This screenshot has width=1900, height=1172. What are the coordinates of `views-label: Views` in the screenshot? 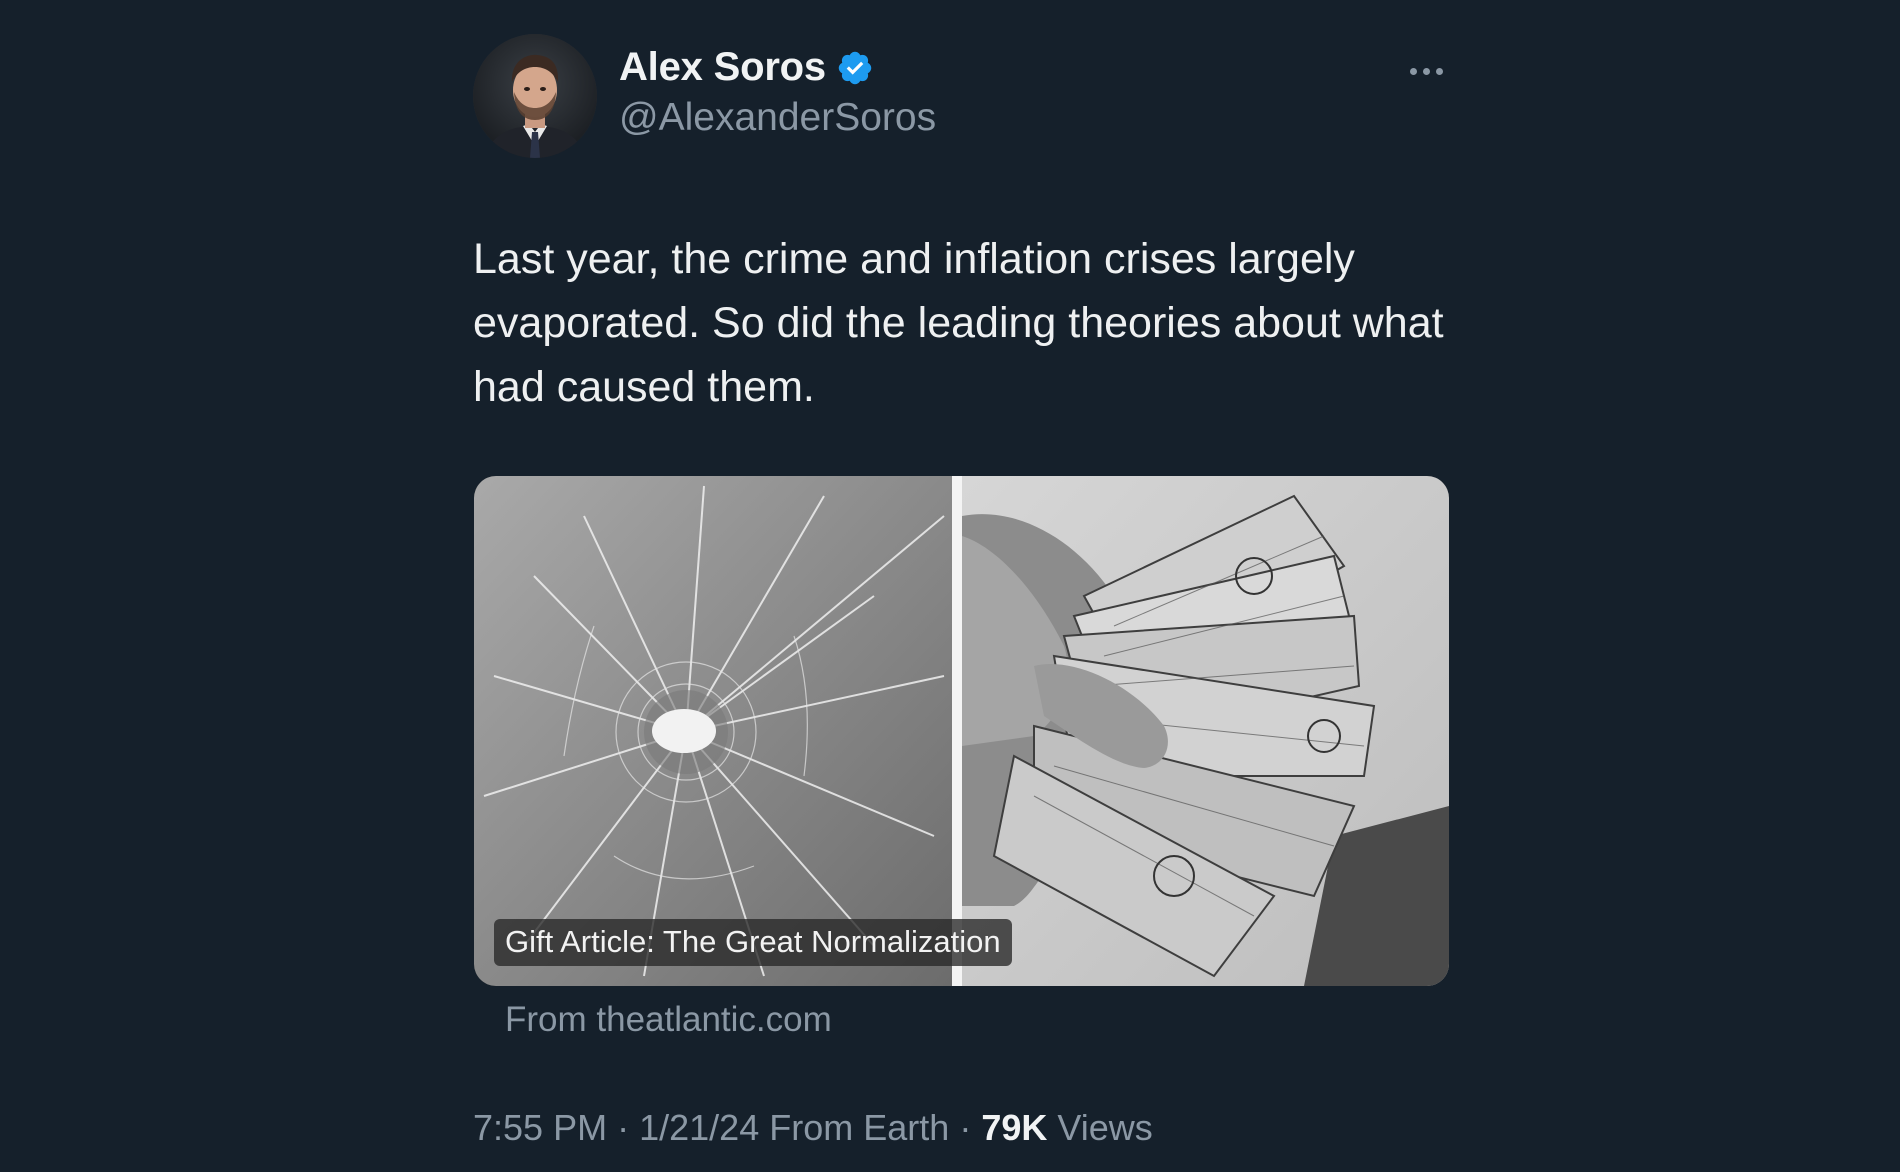 It's located at (1105, 1127).